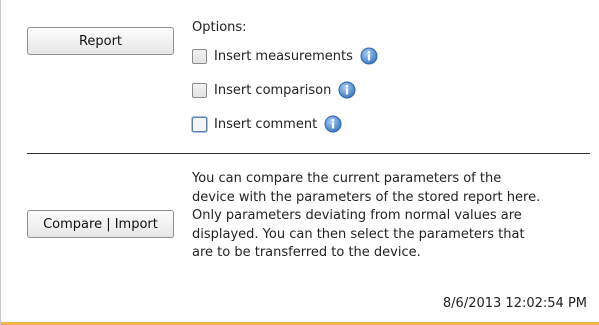  What do you see at coordinates (308, 153) in the screenshot?
I see `section-divider` at bounding box center [308, 153].